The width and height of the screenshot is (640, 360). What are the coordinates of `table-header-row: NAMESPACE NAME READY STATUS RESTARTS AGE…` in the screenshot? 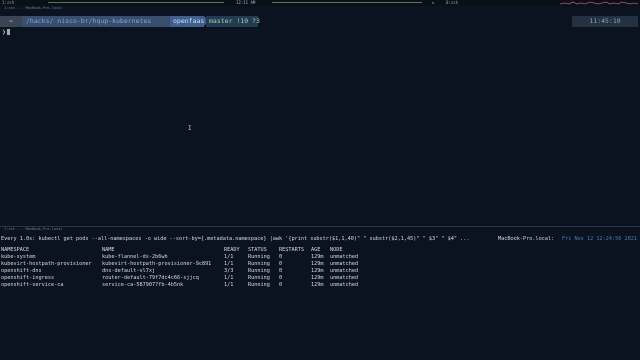 It's located at (185, 250).